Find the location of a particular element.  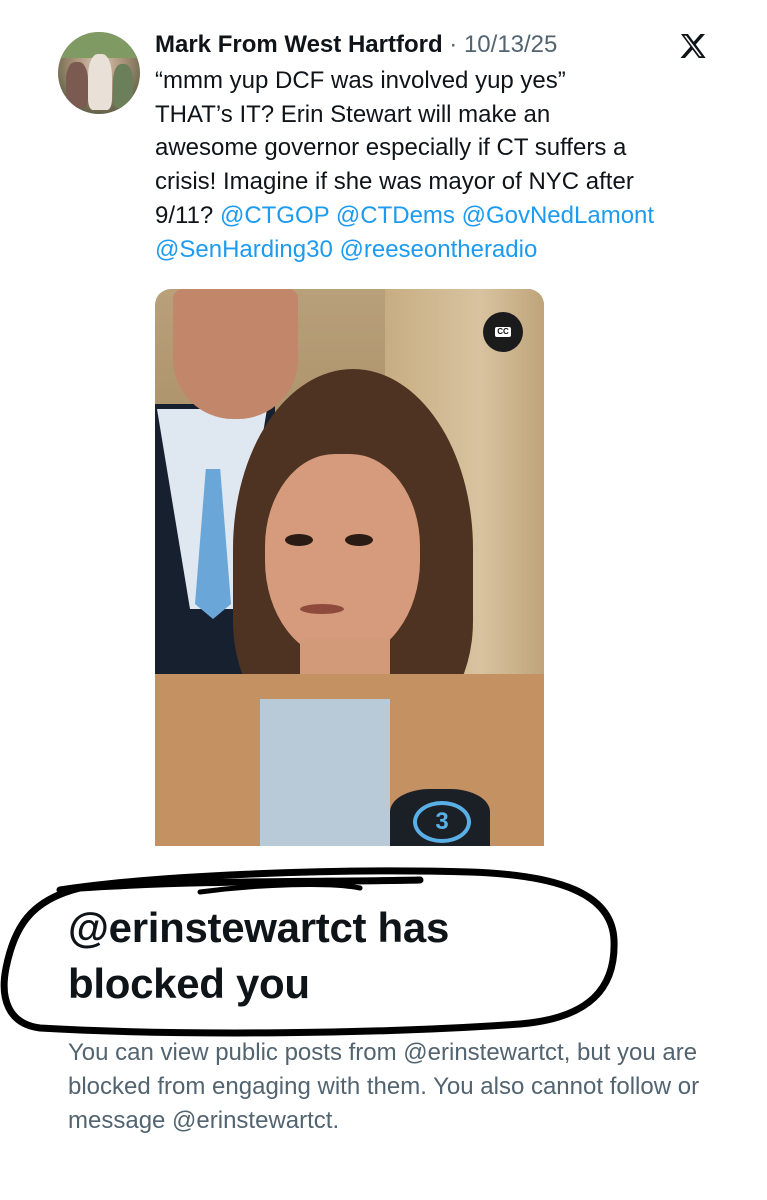

tweet-text-line: THAT’s IT? Erin Stewart will make an is located at coordinates (353, 114).